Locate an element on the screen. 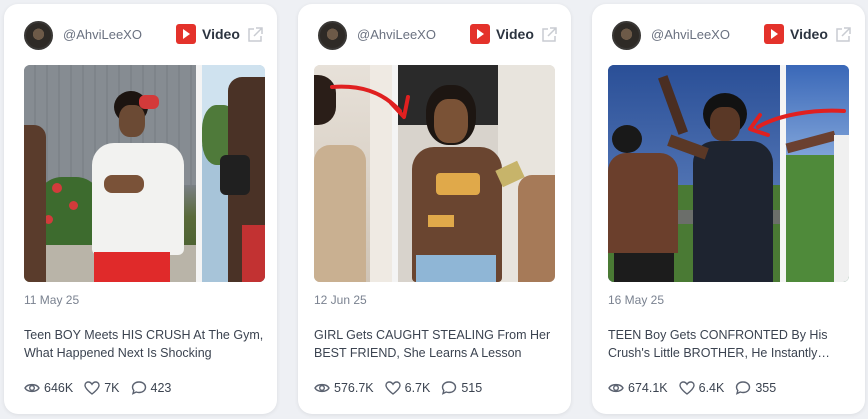 The height and width of the screenshot is (419, 868). comments-count: 423 is located at coordinates (161, 388).